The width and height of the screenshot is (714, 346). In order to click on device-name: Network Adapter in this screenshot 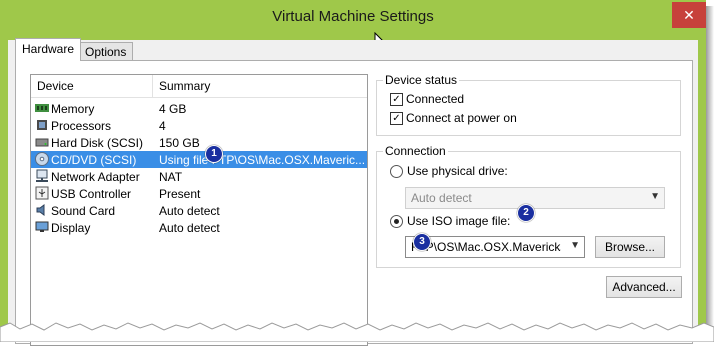, I will do `click(95, 177)`.